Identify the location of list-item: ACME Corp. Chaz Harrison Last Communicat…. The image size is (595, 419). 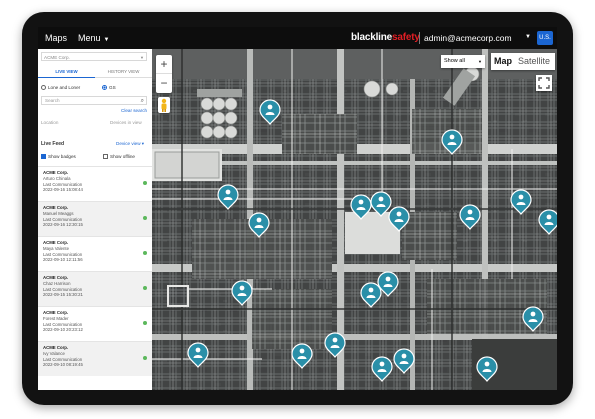
(95, 288).